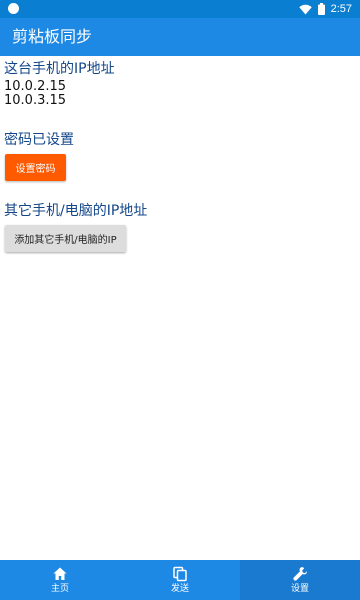 The width and height of the screenshot is (360, 600). I want to click on add-other-device-ip-button: 添加其它手机/电脑的IP, so click(65, 238).